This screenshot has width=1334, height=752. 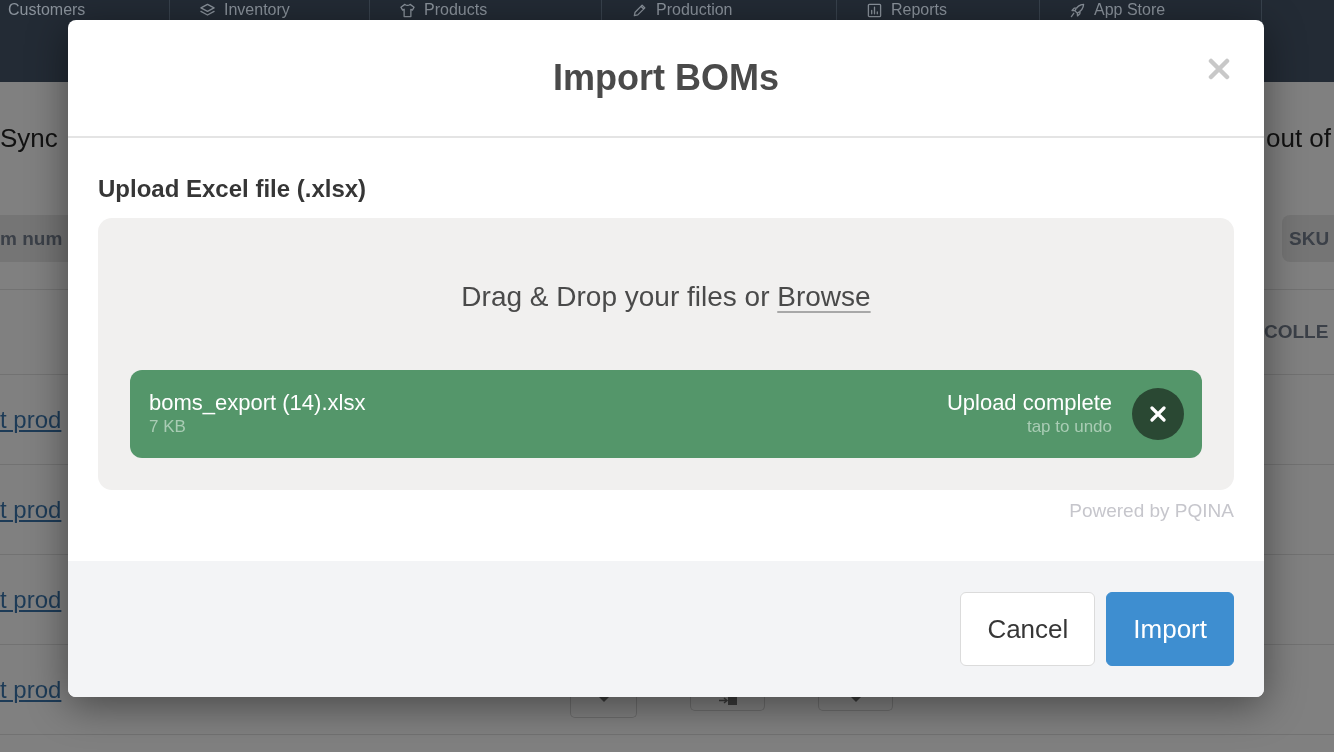 What do you see at coordinates (257, 403) in the screenshot?
I see `file-name: boms_export (14).xlsx` at bounding box center [257, 403].